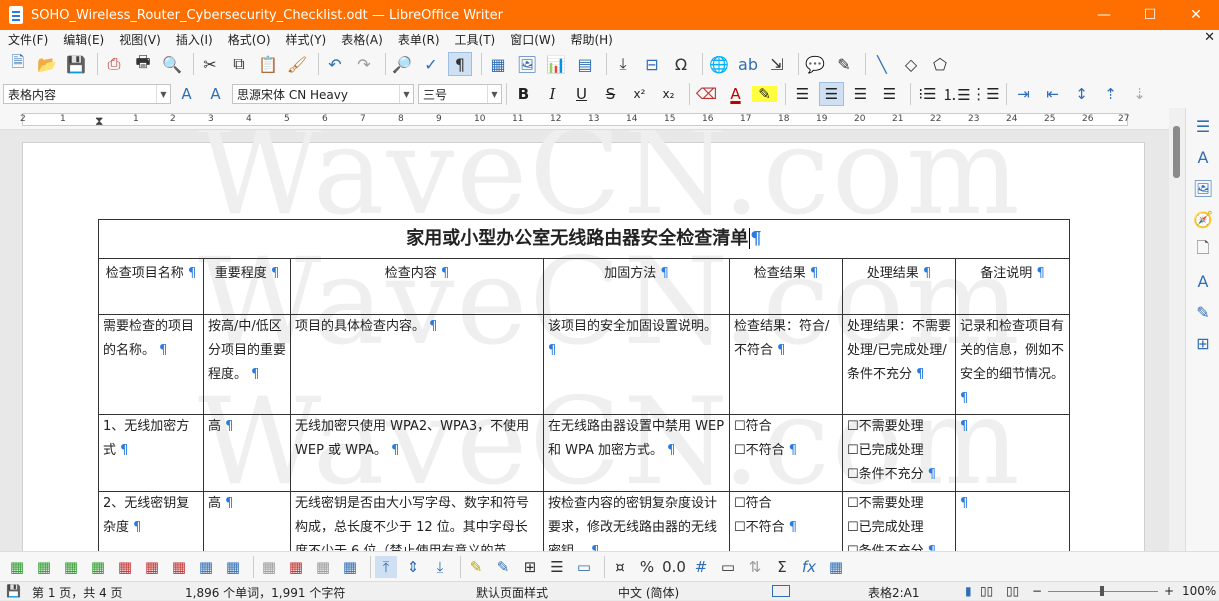 This screenshot has width=1219, height=601. What do you see at coordinates (636, 453) in the screenshot?
I see `table-cell: 在无线路由器设置中禁用 WEP 和 WPA 加密方式。 ¶` at bounding box center [636, 453].